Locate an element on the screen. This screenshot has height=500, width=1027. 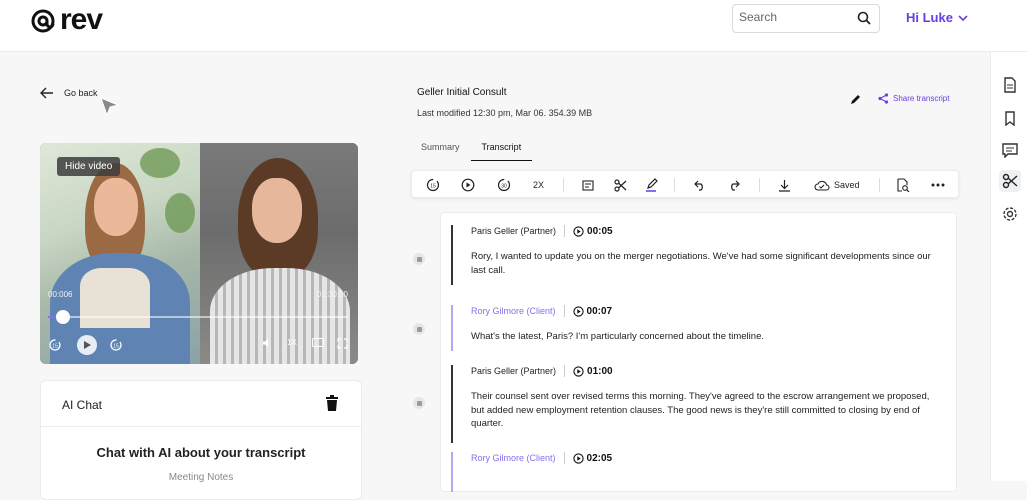
rev-logo: rev is located at coordinates (66, 19).